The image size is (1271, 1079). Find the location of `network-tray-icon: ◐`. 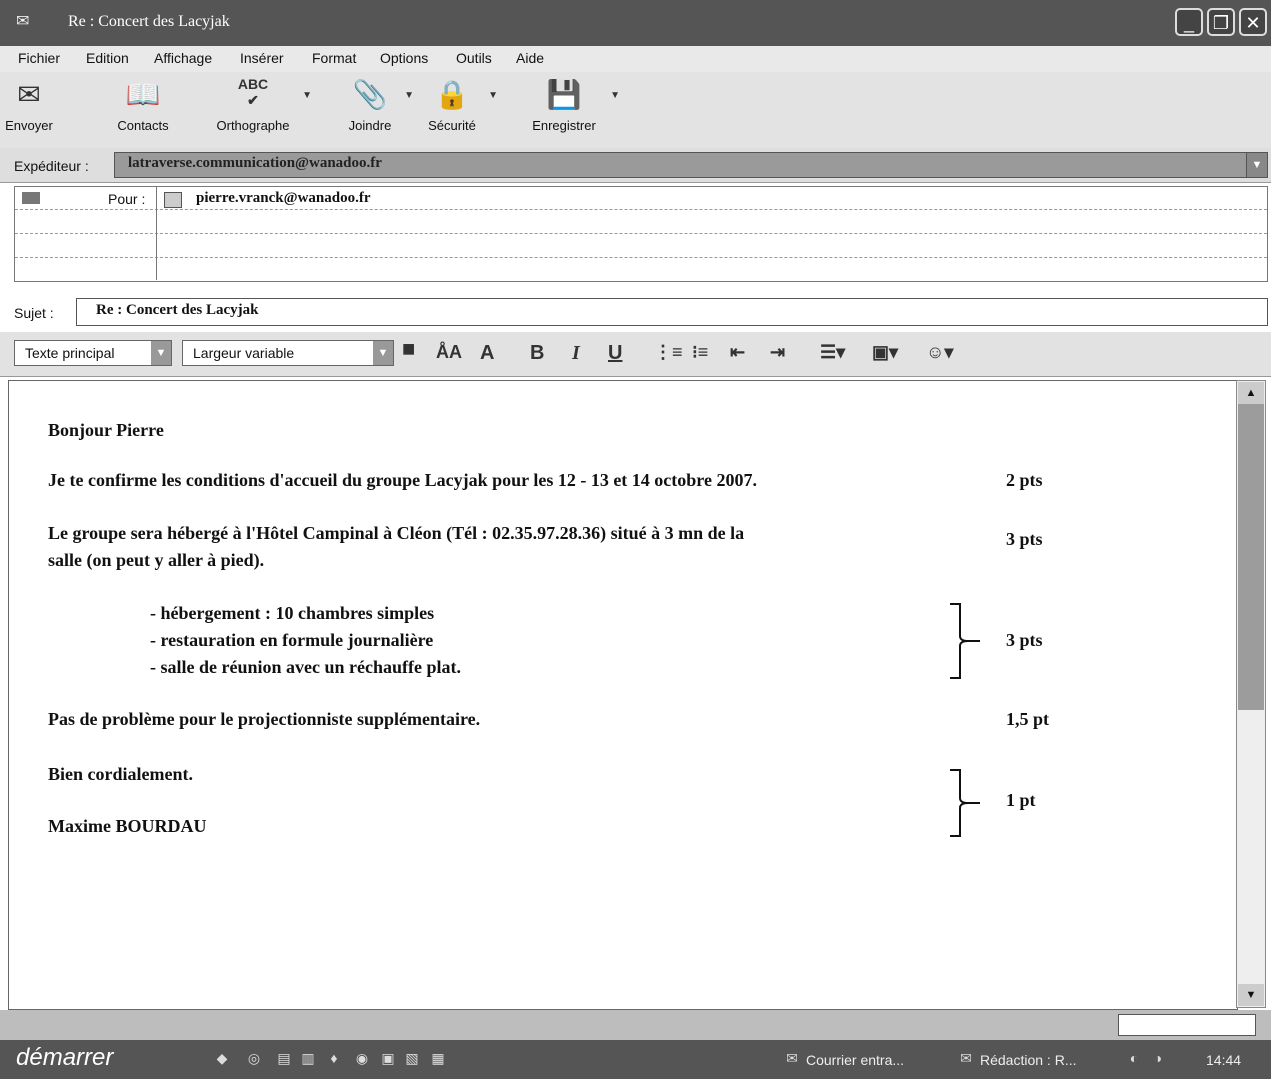

network-tray-icon: ◐ is located at coordinates (1134, 1058).